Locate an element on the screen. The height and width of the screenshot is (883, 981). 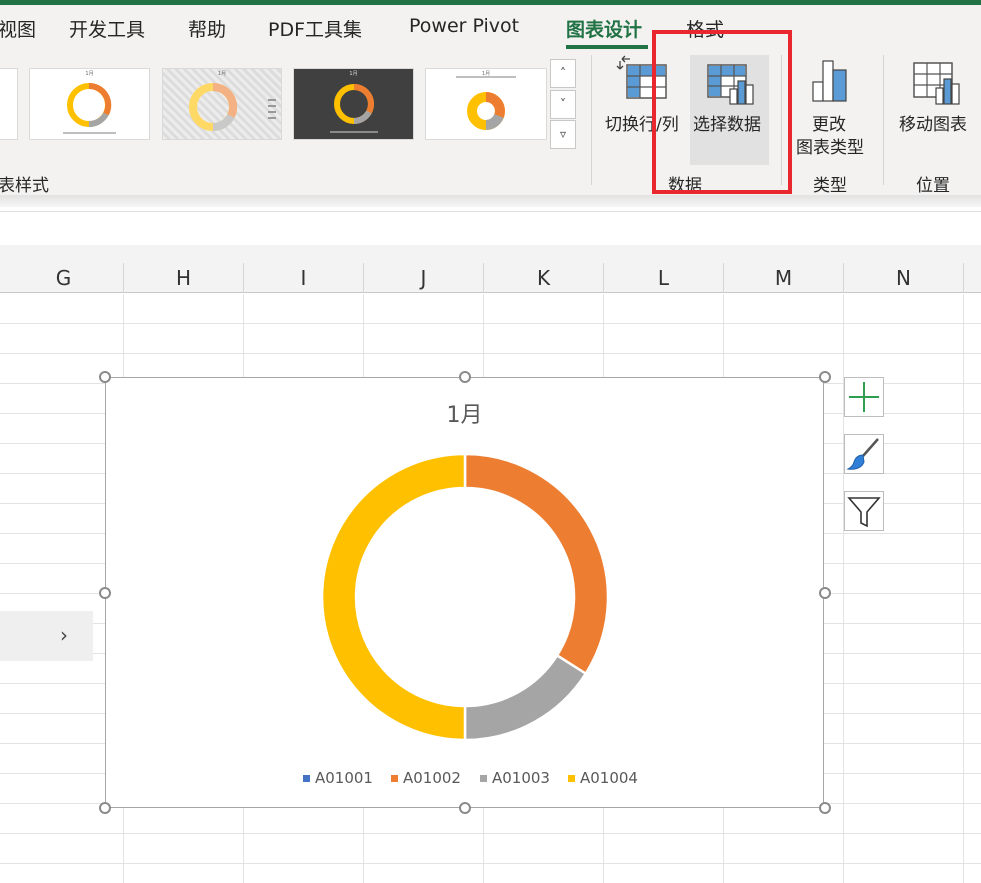
donut-slice-a01002 is located at coordinates (536, 564).